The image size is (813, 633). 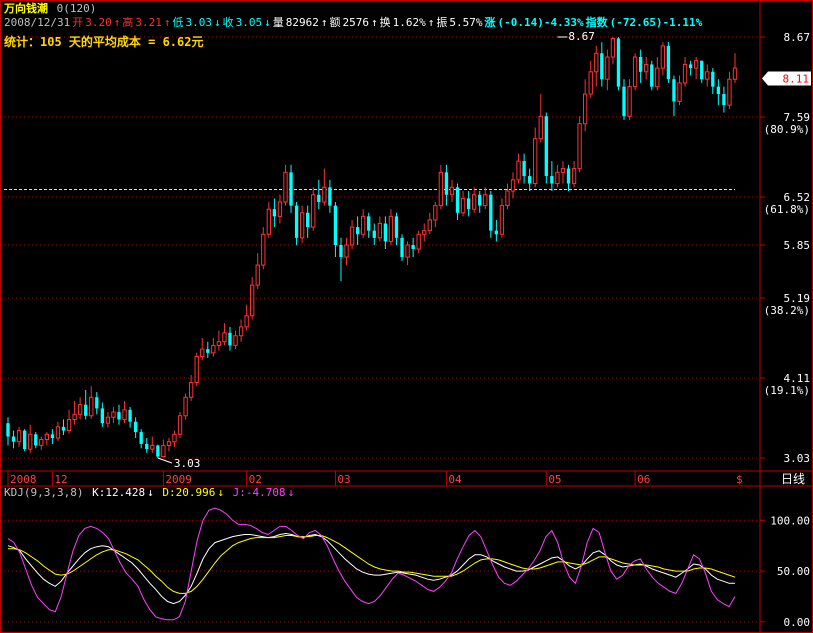 What do you see at coordinates (596, 22) in the screenshot?
I see `index-label: 指数` at bounding box center [596, 22].